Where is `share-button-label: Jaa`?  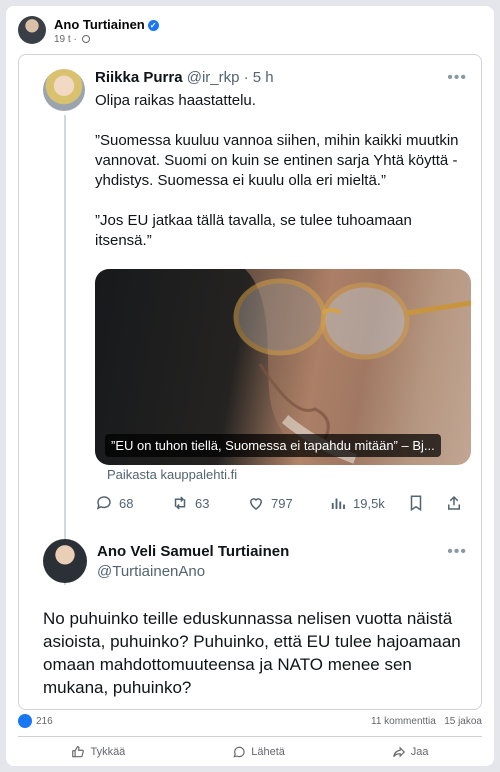
share-button-label: Jaa is located at coordinates (419, 751).